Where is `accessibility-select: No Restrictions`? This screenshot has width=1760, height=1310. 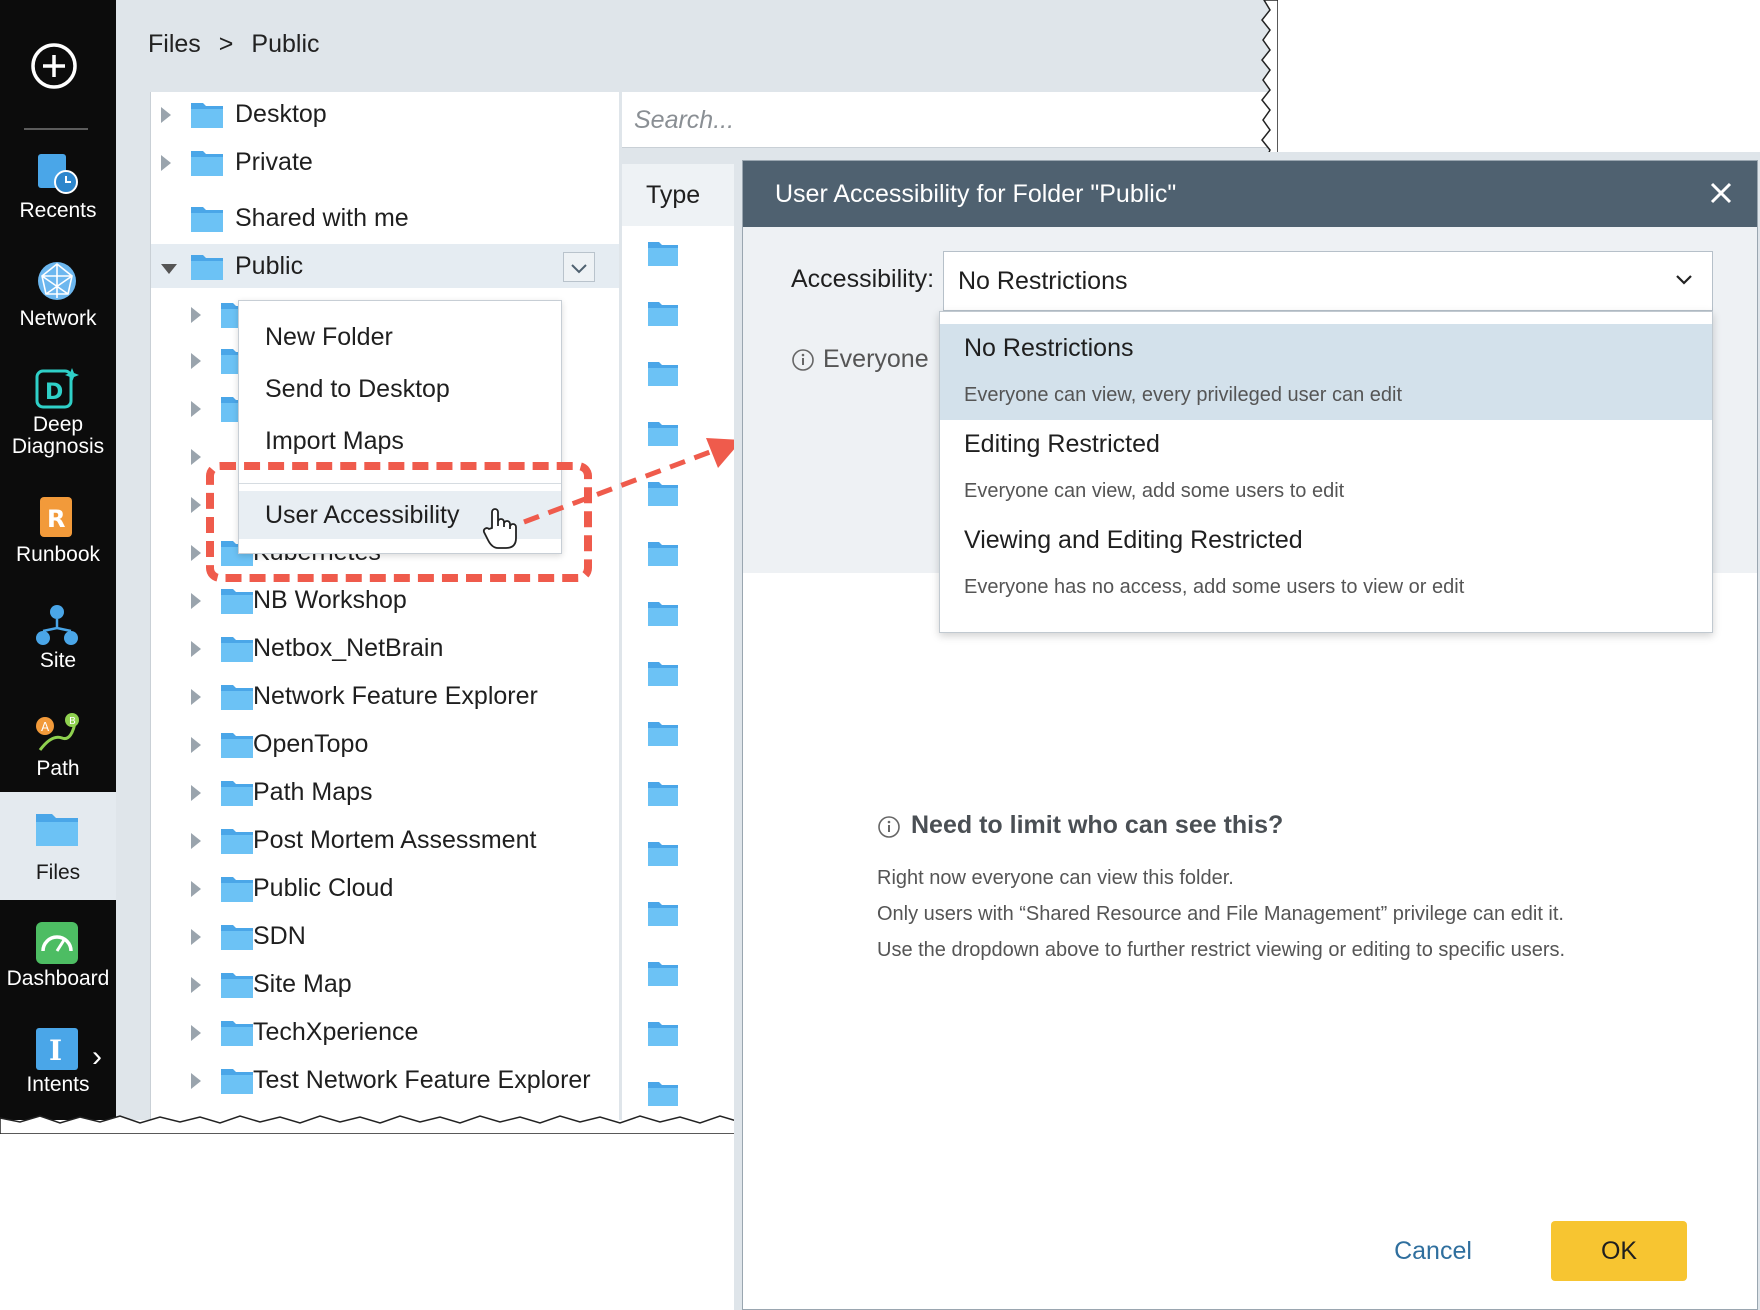
accessibility-select: No Restrictions is located at coordinates (1328, 281).